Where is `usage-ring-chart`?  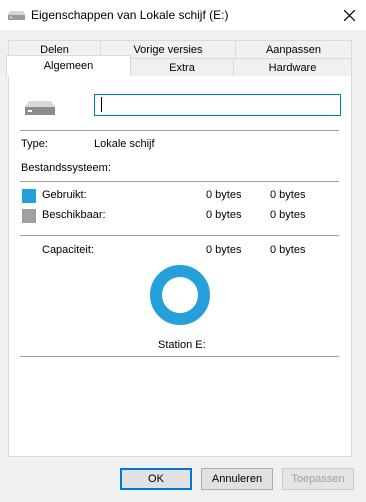
usage-ring-chart is located at coordinates (180, 295).